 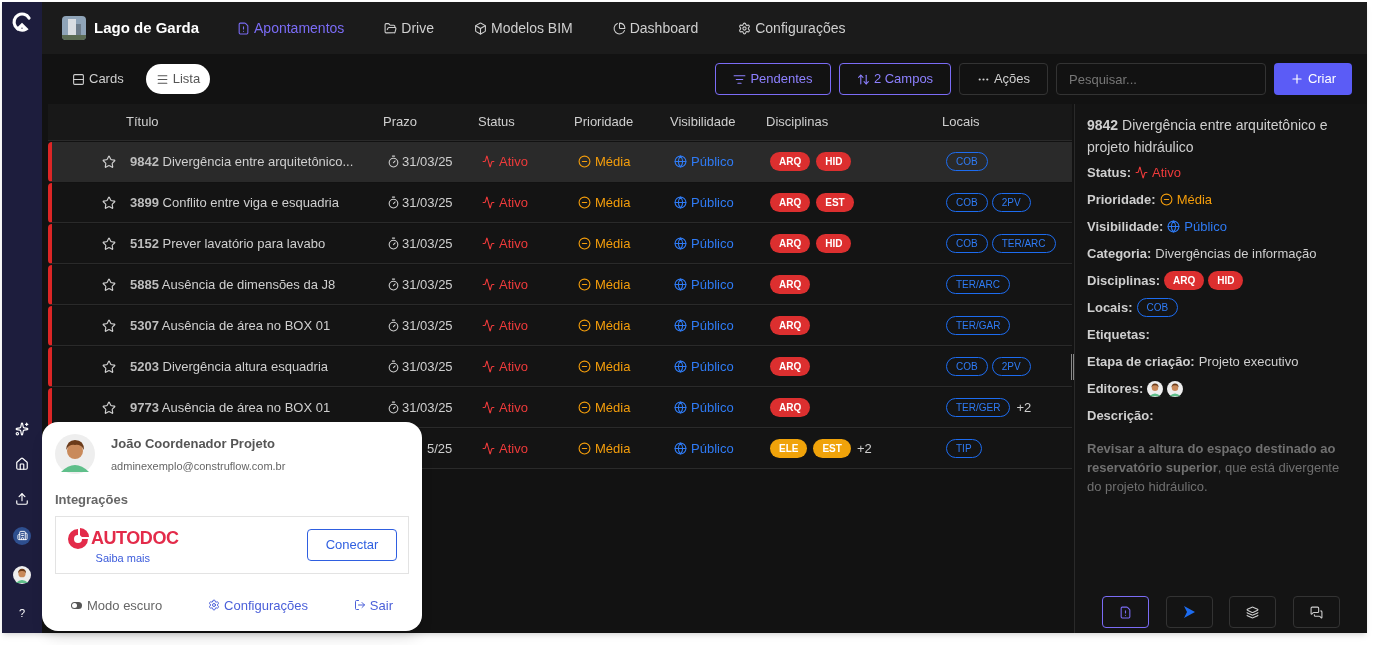 I want to click on plus-icon, so click(x=1296, y=79).